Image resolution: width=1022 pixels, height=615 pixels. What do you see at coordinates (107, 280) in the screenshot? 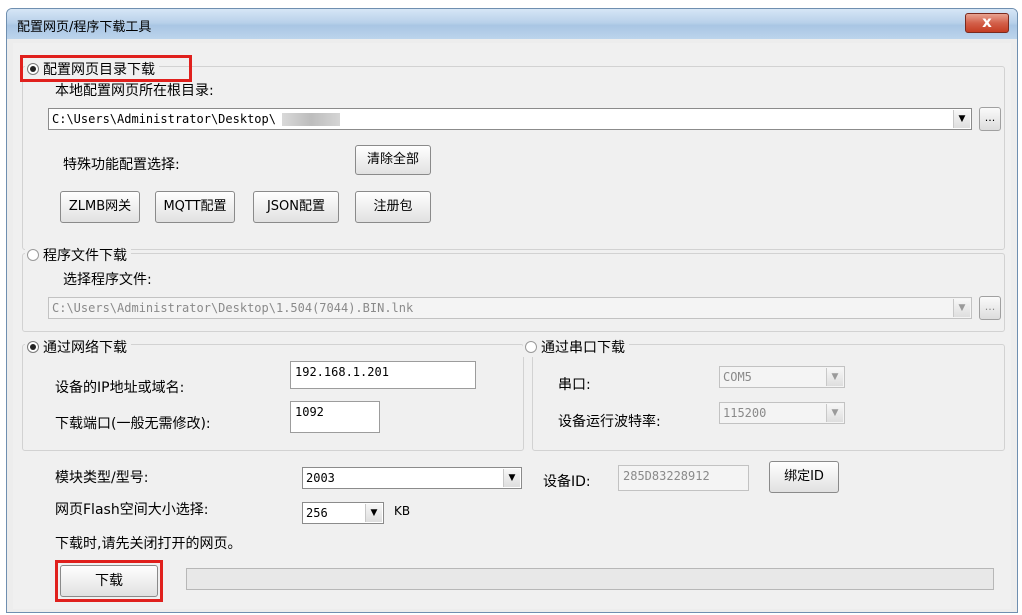
I see `select-file-label: 选择程序文件:` at bounding box center [107, 280].